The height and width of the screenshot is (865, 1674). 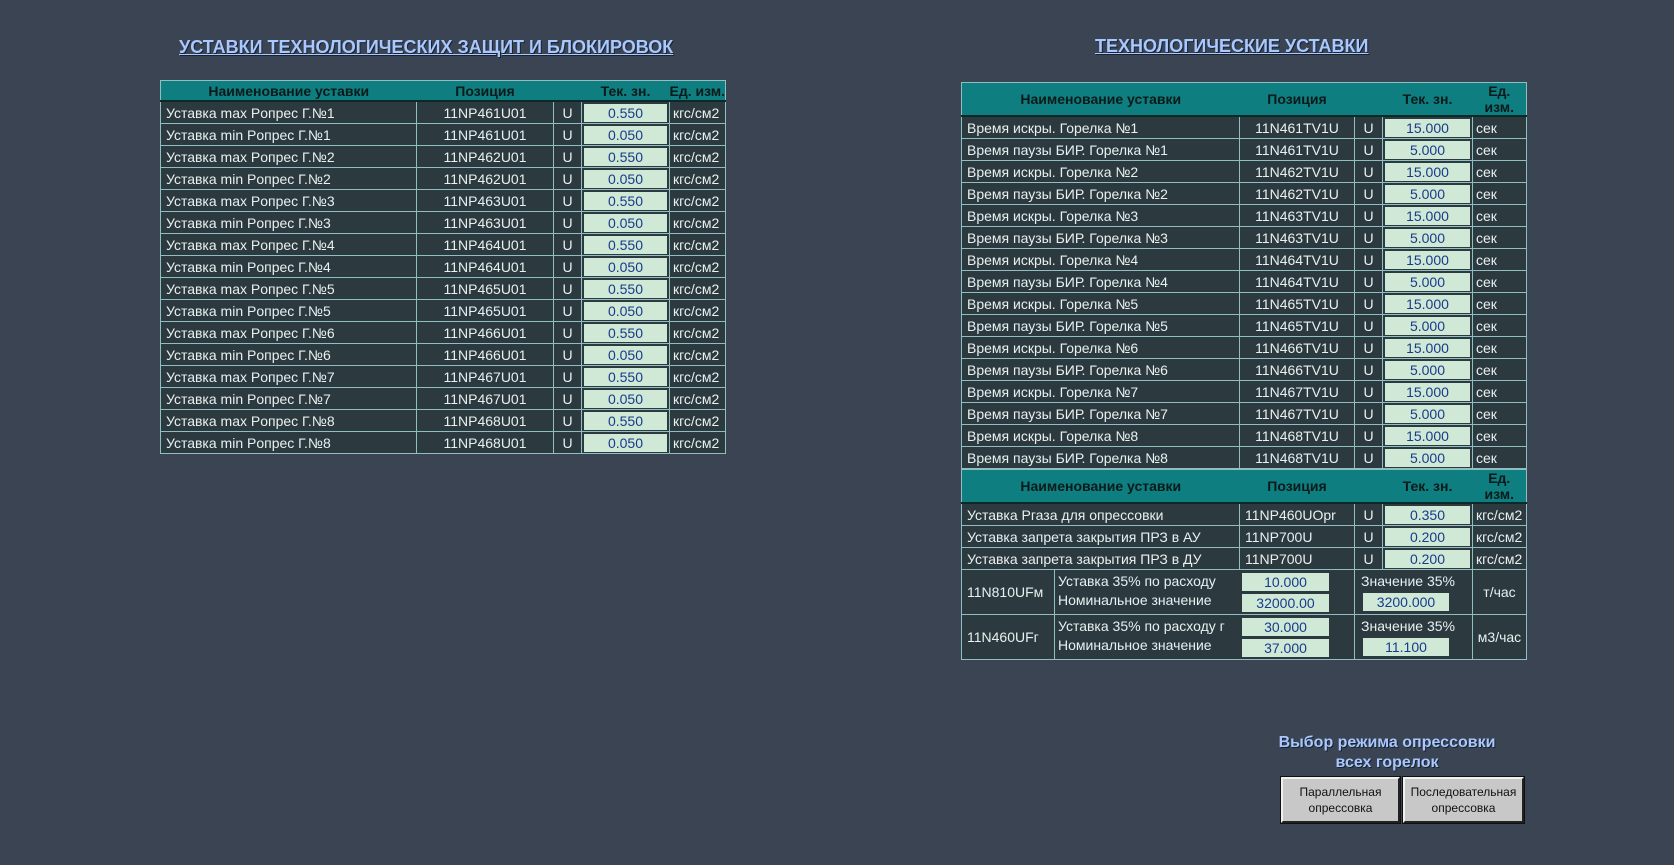 What do you see at coordinates (1285, 582) in the screenshot?
I see `flow-setpoint-field: 10.000` at bounding box center [1285, 582].